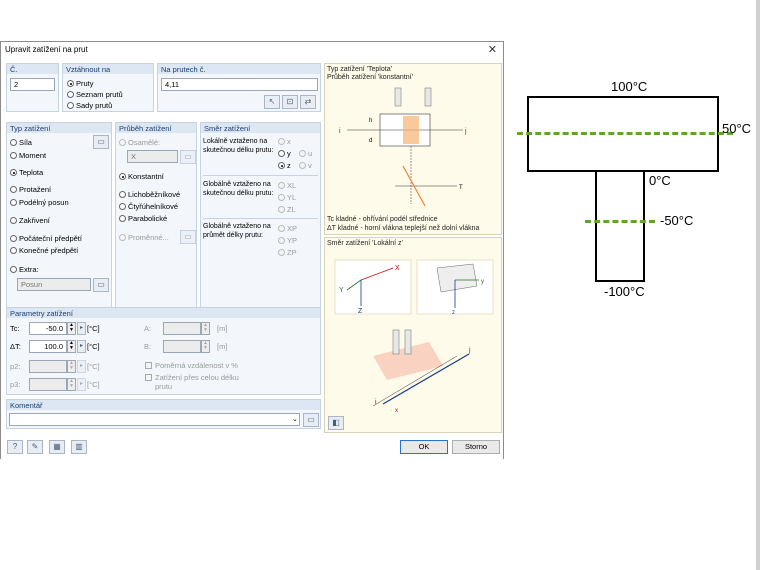  Describe the element at coordinates (281, 185) in the screenshot. I see `radio-xl` at that location.